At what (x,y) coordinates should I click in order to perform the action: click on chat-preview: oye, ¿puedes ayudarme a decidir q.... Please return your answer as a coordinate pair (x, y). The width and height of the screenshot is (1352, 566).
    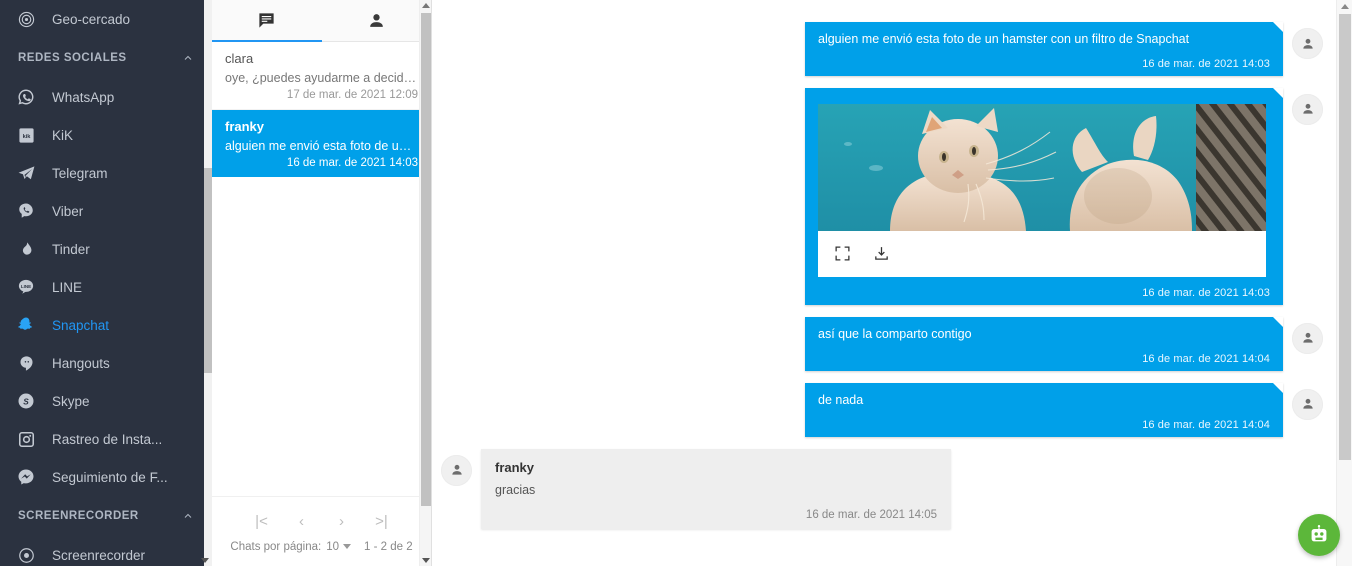
    Looking at the image, I should click on (321, 78).